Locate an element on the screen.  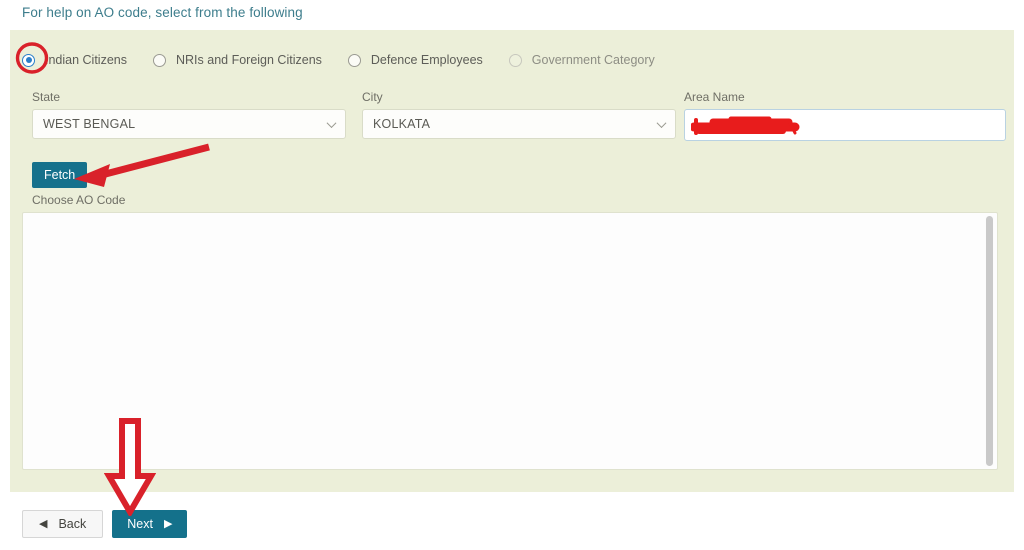
radio-option-indian-citizens: Indian Citizens is located at coordinates (74, 60).